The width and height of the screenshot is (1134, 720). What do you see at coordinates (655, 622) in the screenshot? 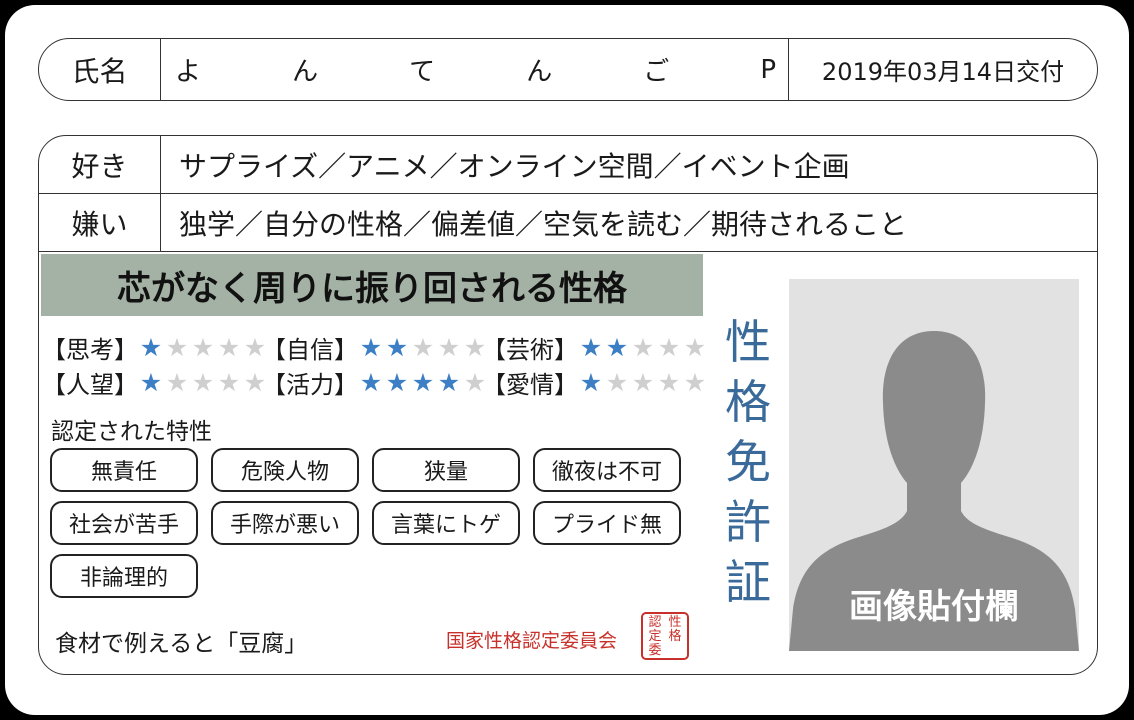
I see `seal-char: 認` at bounding box center [655, 622].